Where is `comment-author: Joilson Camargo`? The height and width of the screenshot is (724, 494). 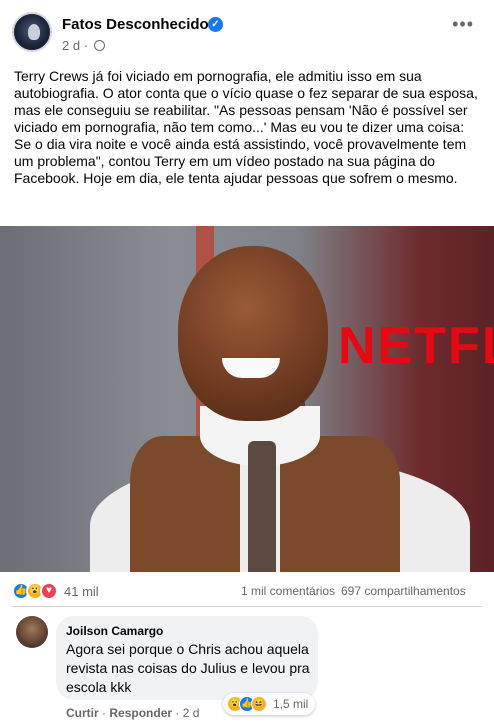
comment-author: Joilson Camargo is located at coordinates (114, 631).